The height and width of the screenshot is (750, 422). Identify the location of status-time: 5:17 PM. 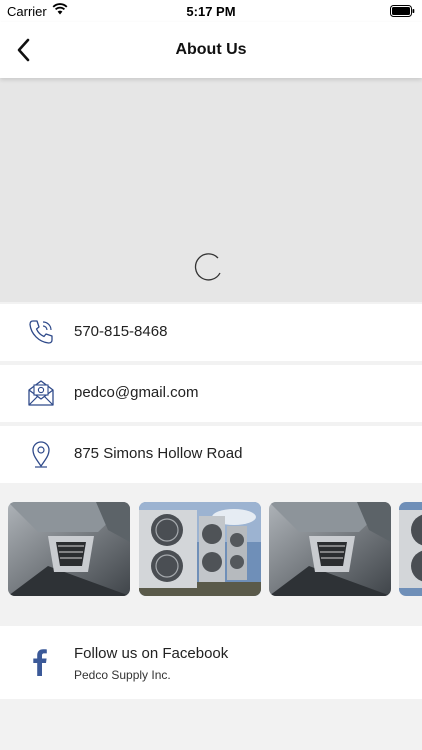
(211, 11).